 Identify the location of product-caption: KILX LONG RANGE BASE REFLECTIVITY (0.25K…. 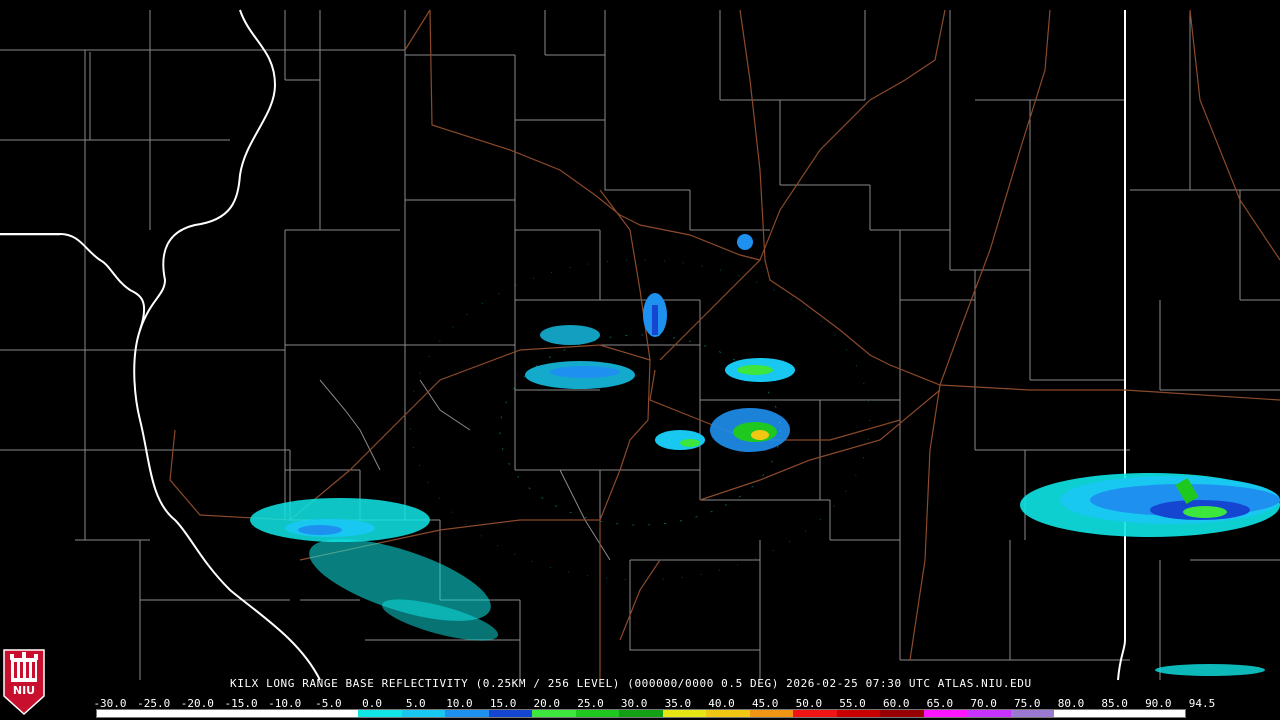
(631, 683).